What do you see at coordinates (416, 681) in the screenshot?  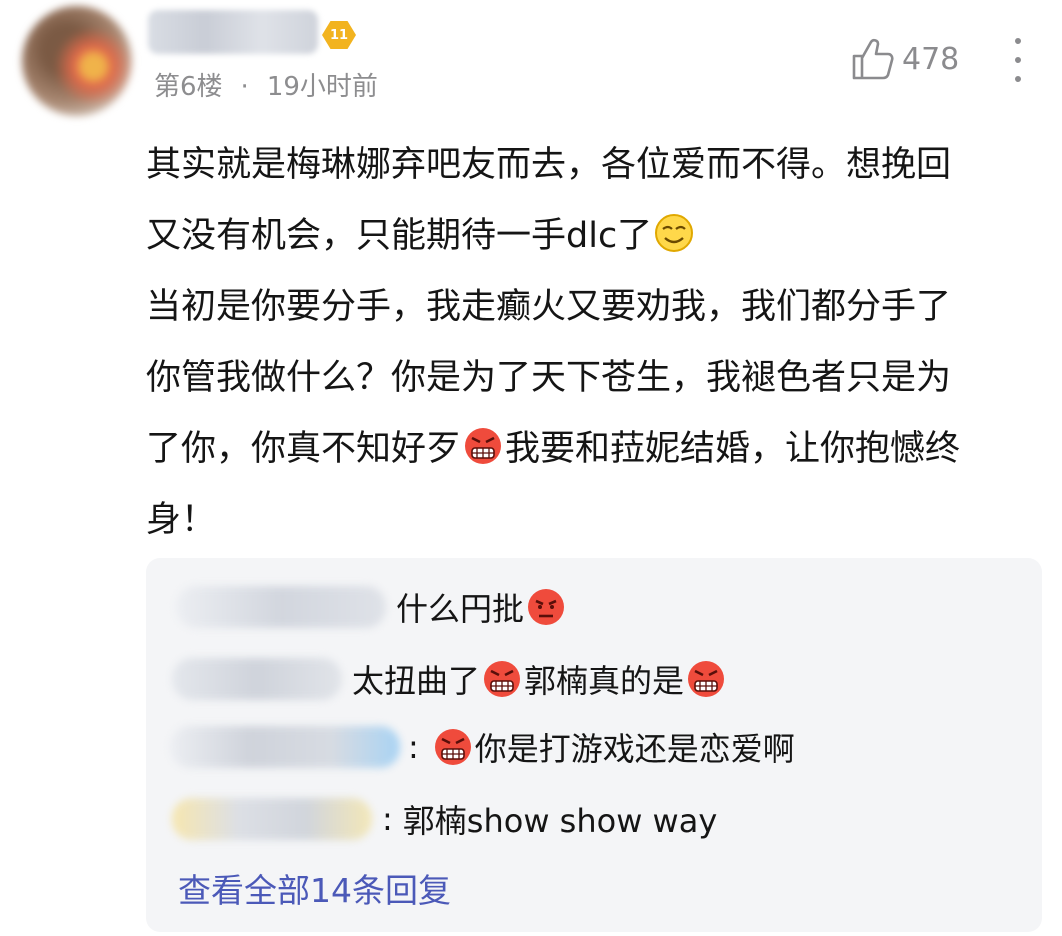 I see `reply-text: 太扭曲了` at bounding box center [416, 681].